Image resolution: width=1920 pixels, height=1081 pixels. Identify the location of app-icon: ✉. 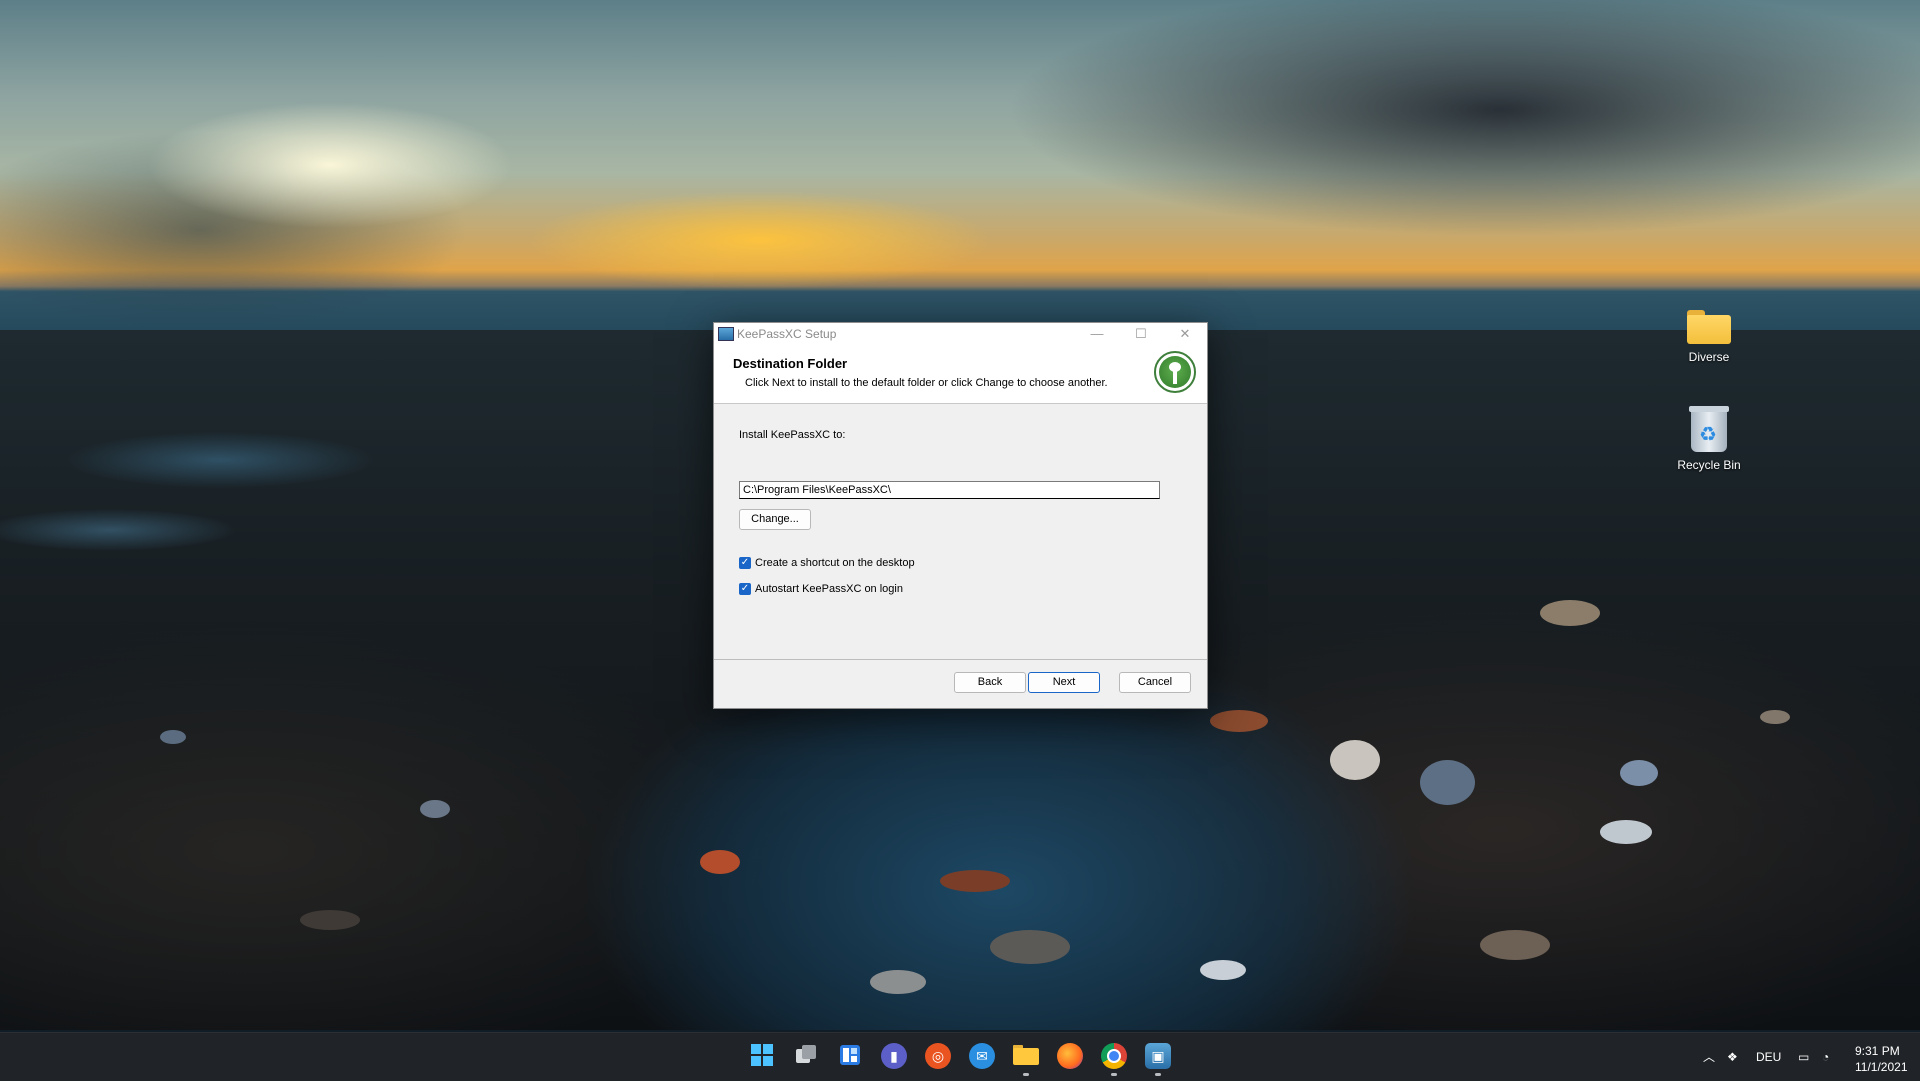
(982, 1056).